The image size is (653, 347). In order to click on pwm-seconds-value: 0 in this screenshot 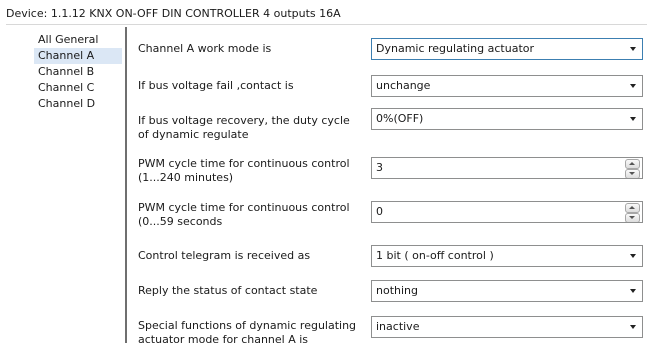, I will do `click(379, 211)`.